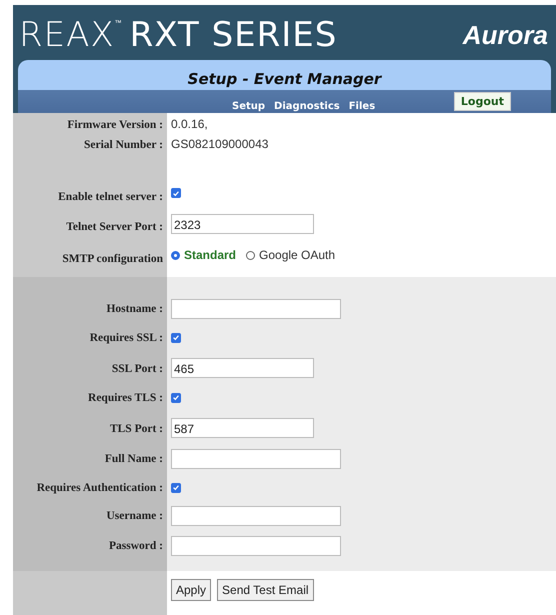 Image resolution: width=556 pixels, height=615 pixels. What do you see at coordinates (123, 145) in the screenshot?
I see `field-label: Serial Number :` at bounding box center [123, 145].